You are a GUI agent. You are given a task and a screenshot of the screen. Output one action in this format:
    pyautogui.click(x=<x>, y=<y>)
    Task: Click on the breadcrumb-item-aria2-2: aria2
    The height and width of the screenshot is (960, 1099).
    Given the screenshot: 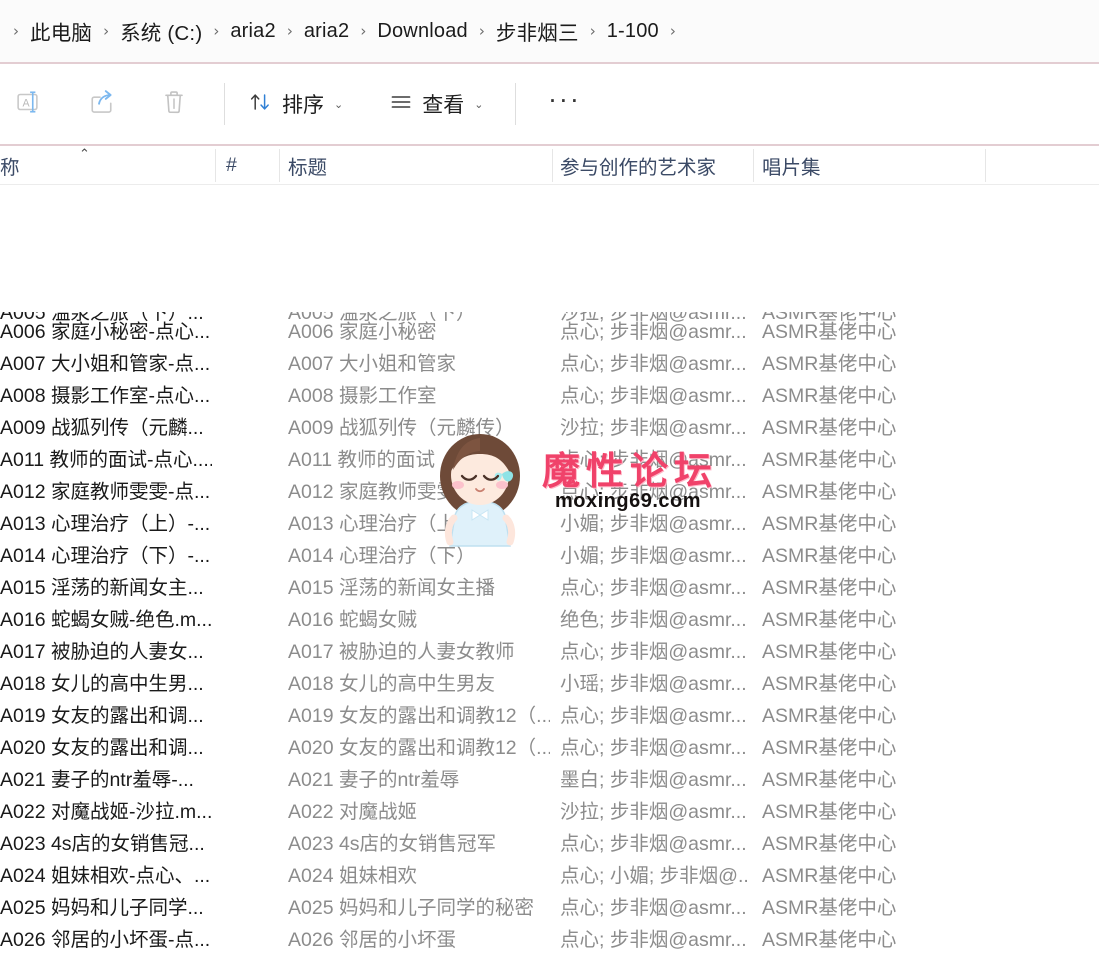 What is the action you would take?
    pyautogui.click(x=326, y=31)
    